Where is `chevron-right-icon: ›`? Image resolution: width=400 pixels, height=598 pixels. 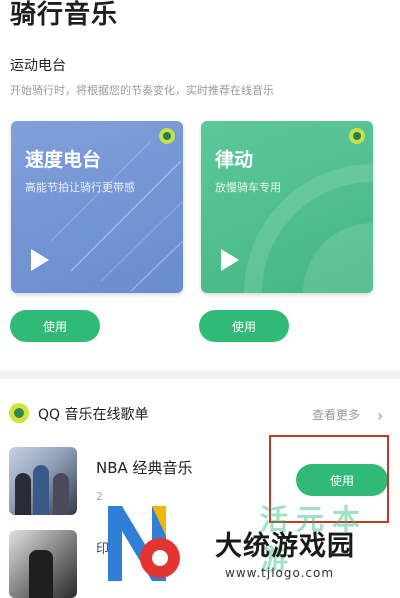 chevron-right-icon: › is located at coordinates (380, 415).